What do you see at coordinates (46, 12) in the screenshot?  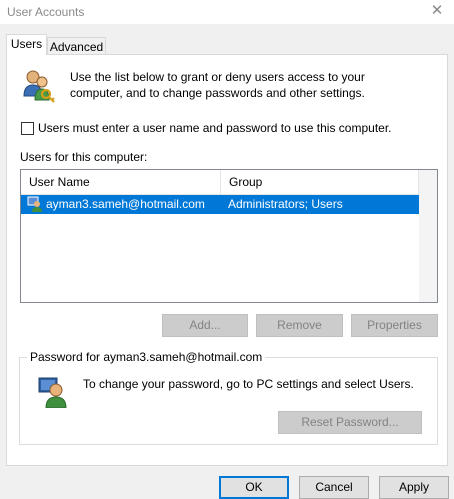 I see `window-title: User Accounts` at bounding box center [46, 12].